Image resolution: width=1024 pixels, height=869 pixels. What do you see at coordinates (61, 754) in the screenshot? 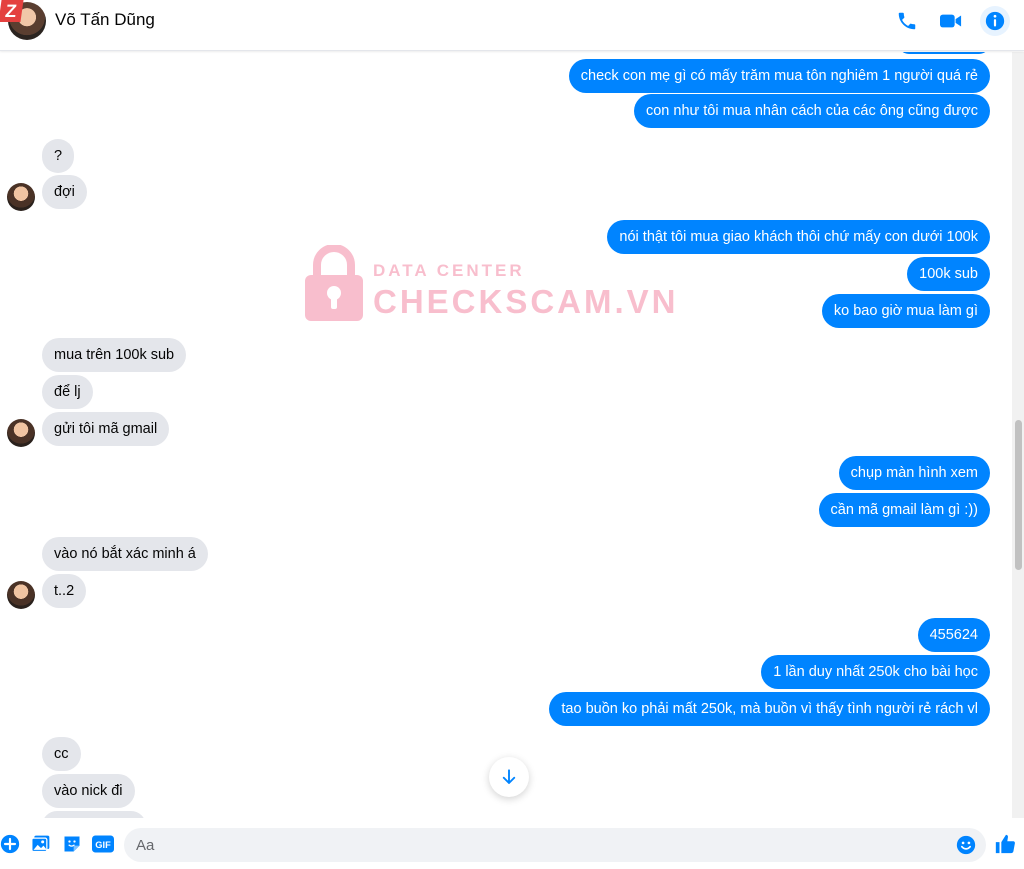
I see `message-bubble-in: cc` at bounding box center [61, 754].